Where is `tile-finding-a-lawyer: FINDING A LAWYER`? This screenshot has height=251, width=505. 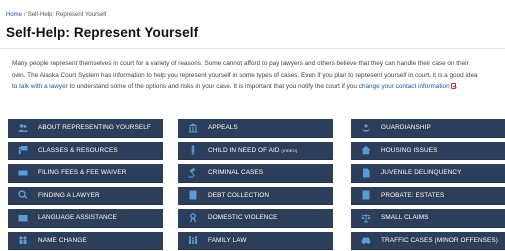
tile-finding-a-lawyer: FINDING A LAWYER is located at coordinates (85, 195).